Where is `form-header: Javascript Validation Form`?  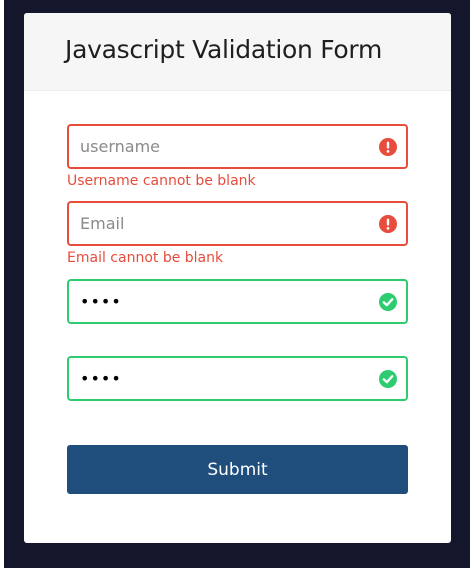 form-header: Javascript Validation Form is located at coordinates (237, 52).